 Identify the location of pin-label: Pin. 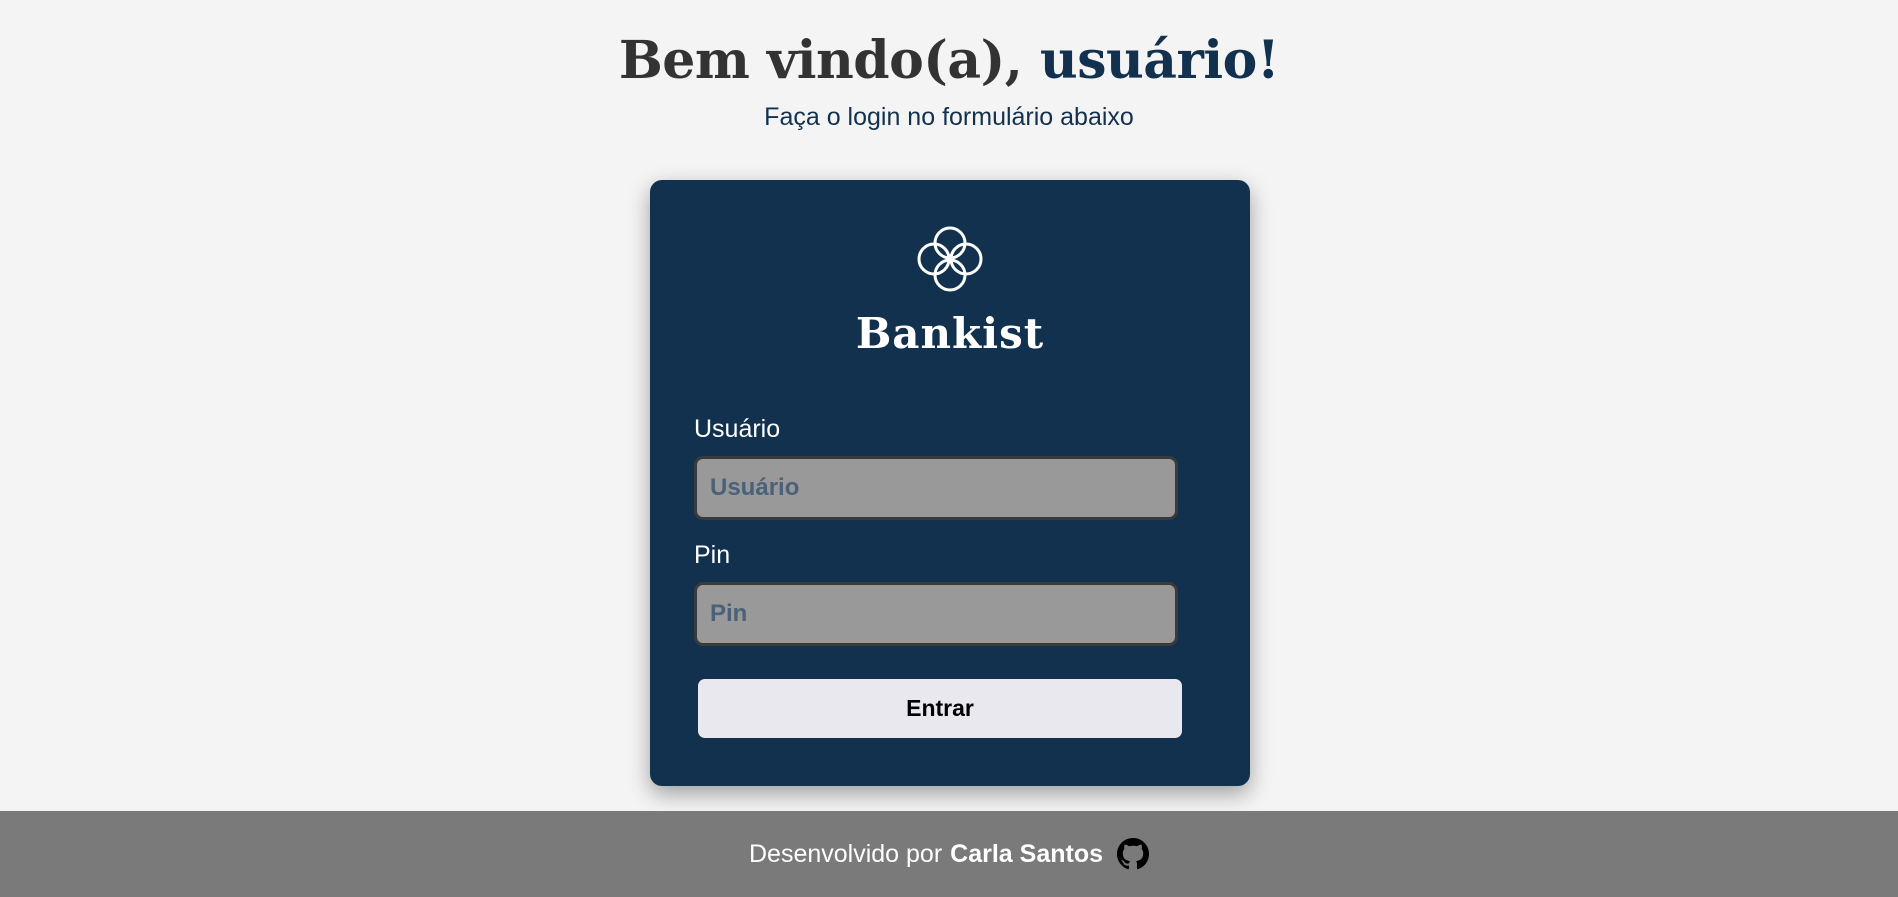
(712, 555).